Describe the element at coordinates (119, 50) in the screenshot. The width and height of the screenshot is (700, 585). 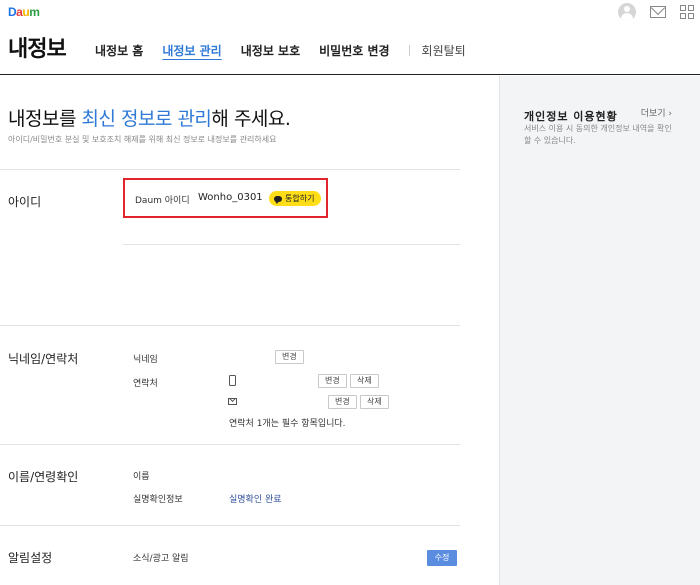
I see `tab-my-info-home: 내정보 홈` at that location.